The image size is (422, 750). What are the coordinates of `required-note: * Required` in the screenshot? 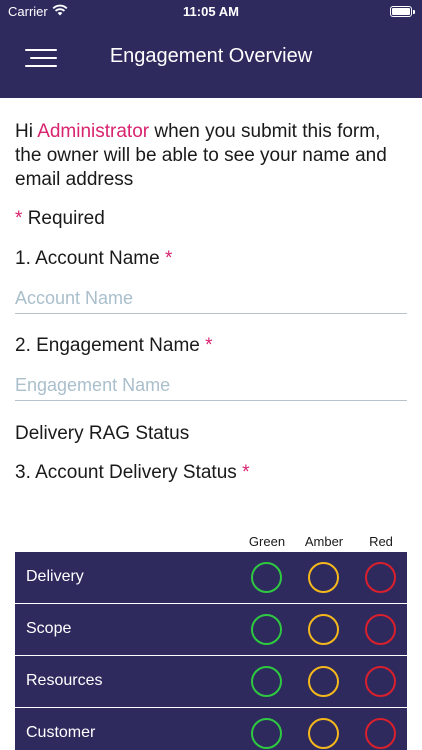 It's located at (60, 219).